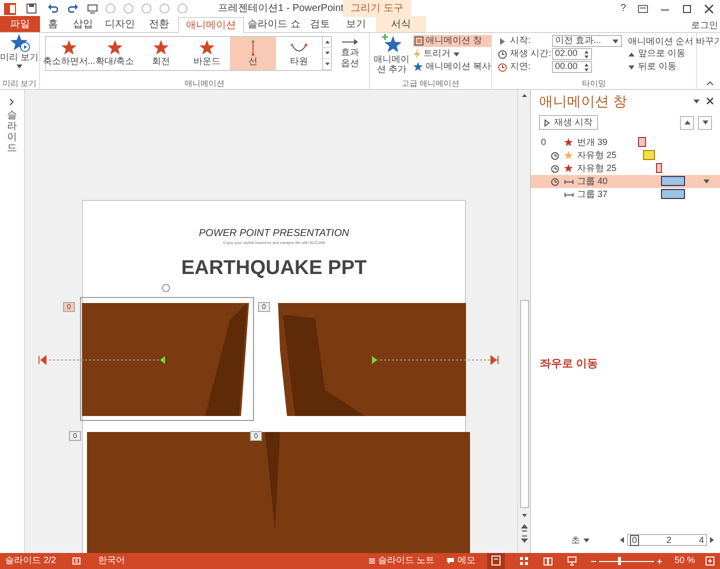 The width and height of the screenshot is (720, 569). What do you see at coordinates (674, 67) in the screenshot?
I see `move-later-button: 뒤로 이동` at bounding box center [674, 67].